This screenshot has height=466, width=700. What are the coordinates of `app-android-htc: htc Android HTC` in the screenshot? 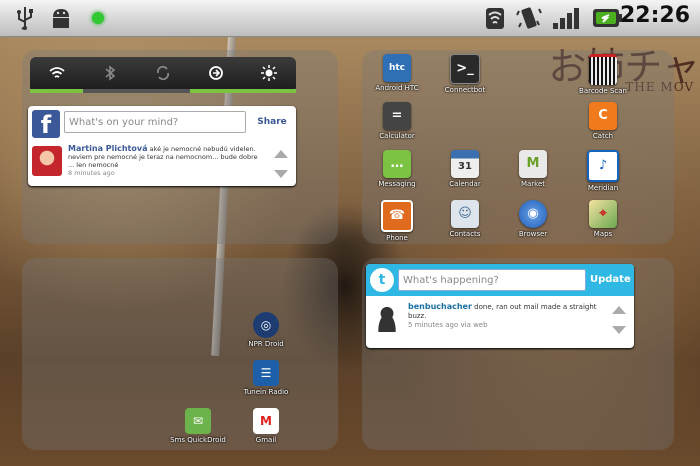 It's located at (397, 73).